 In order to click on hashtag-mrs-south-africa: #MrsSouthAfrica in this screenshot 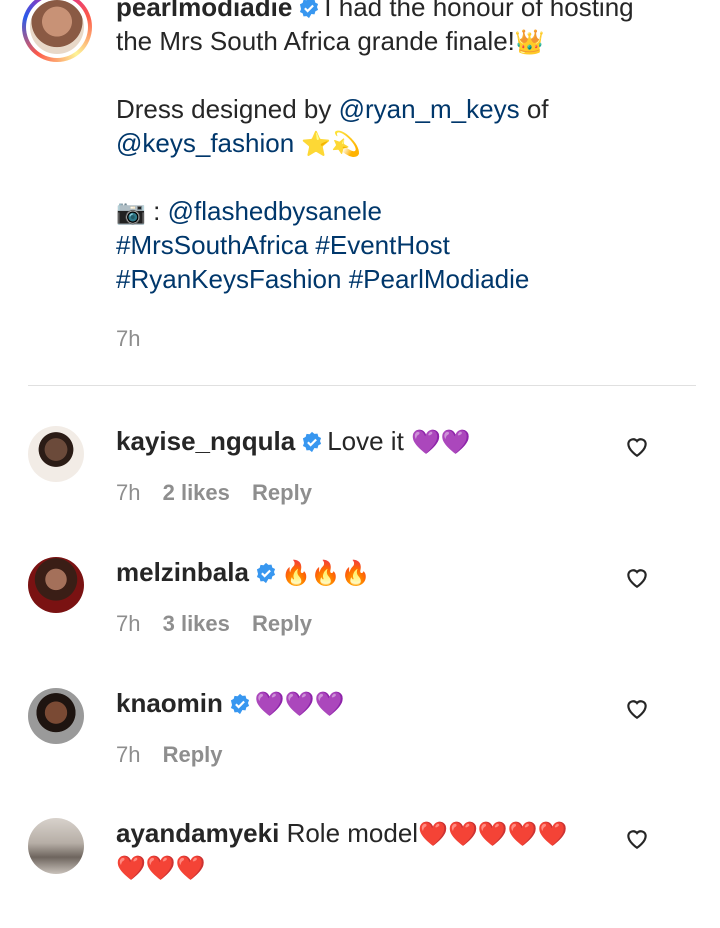, I will do `click(212, 245)`.